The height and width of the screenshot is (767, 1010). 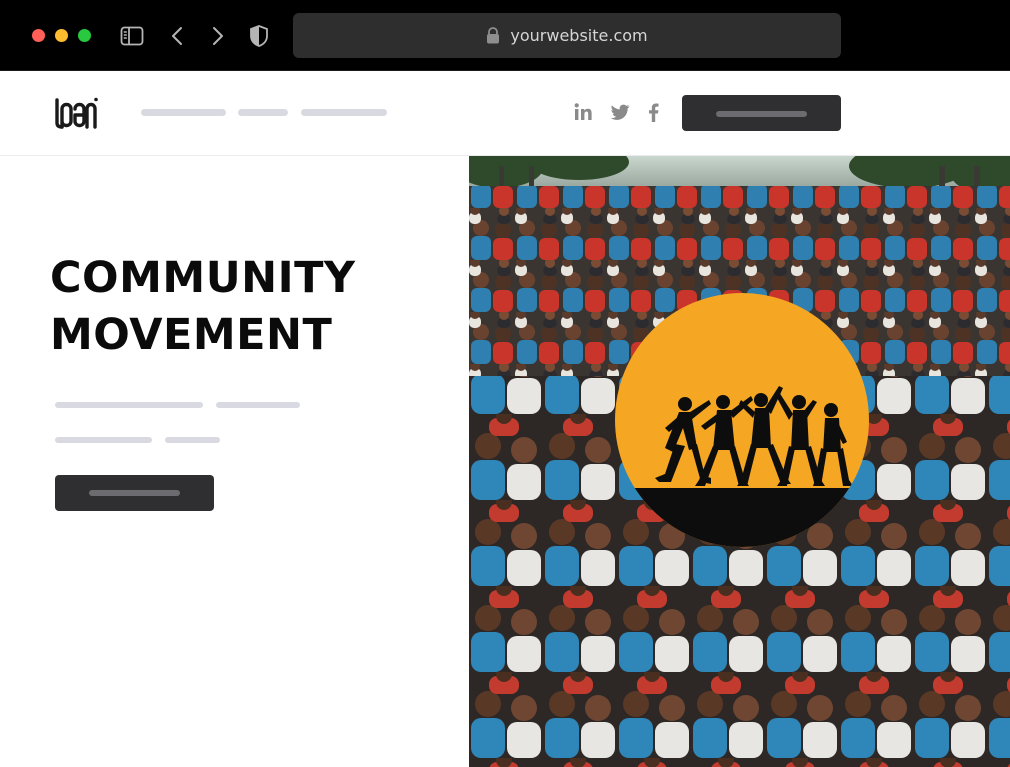 What do you see at coordinates (76, 113) in the screenshot?
I see `logo` at bounding box center [76, 113].